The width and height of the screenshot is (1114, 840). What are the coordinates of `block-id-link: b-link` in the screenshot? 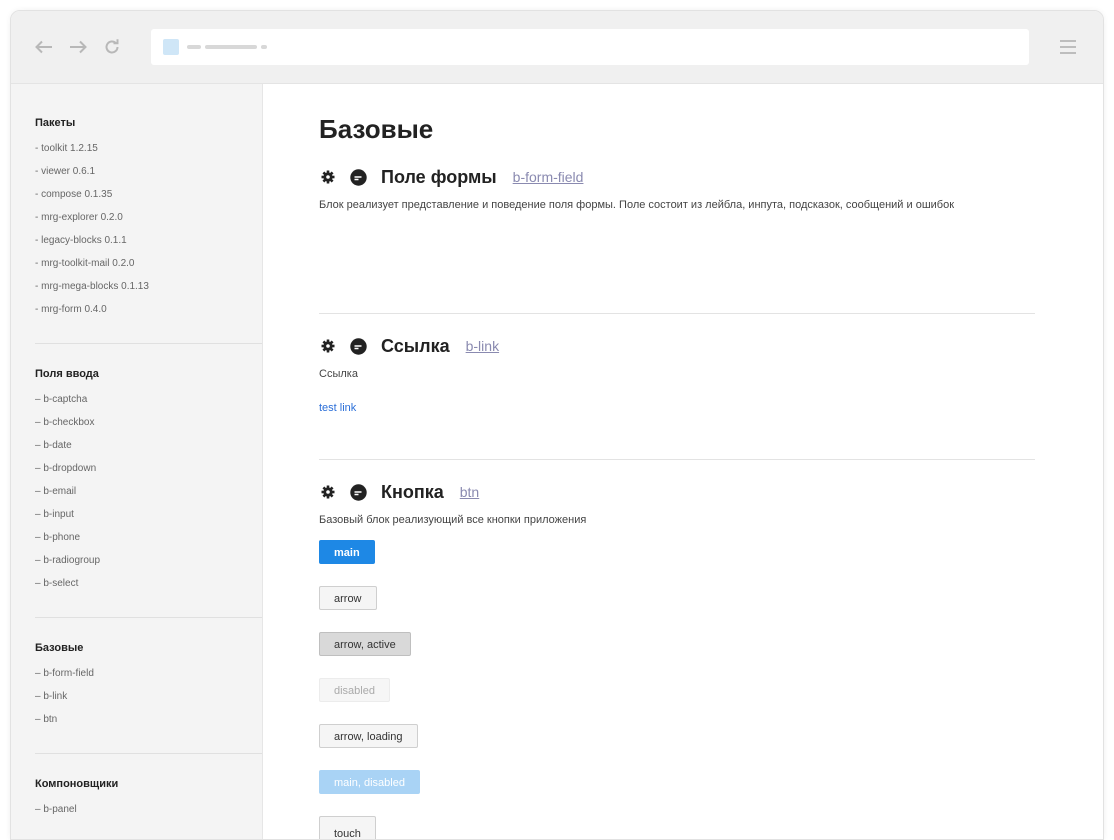 It's located at (482, 346).